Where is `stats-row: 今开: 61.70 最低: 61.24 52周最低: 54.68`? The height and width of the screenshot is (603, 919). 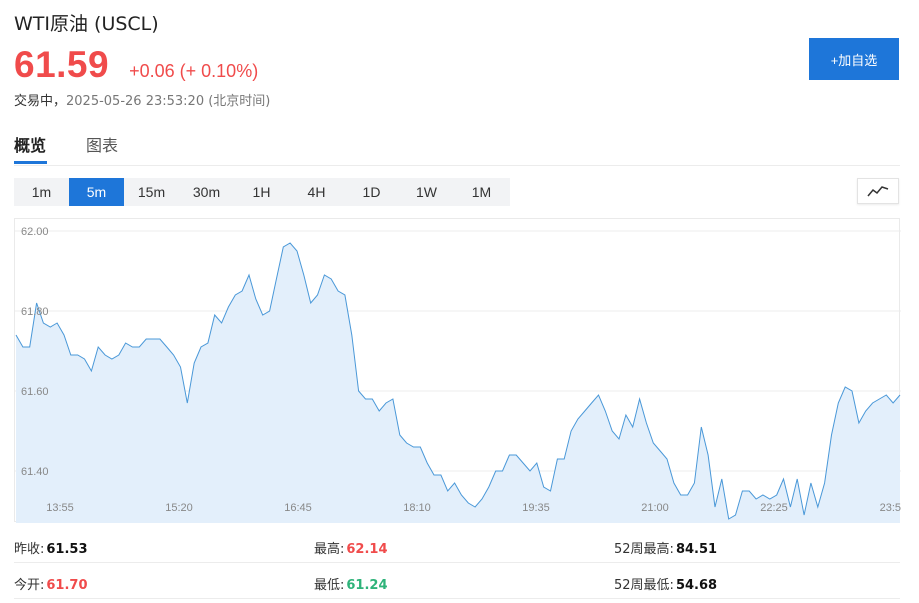 stats-row: 今开: 61.70 最低: 61.24 52周最低: 54.68 is located at coordinates (457, 581).